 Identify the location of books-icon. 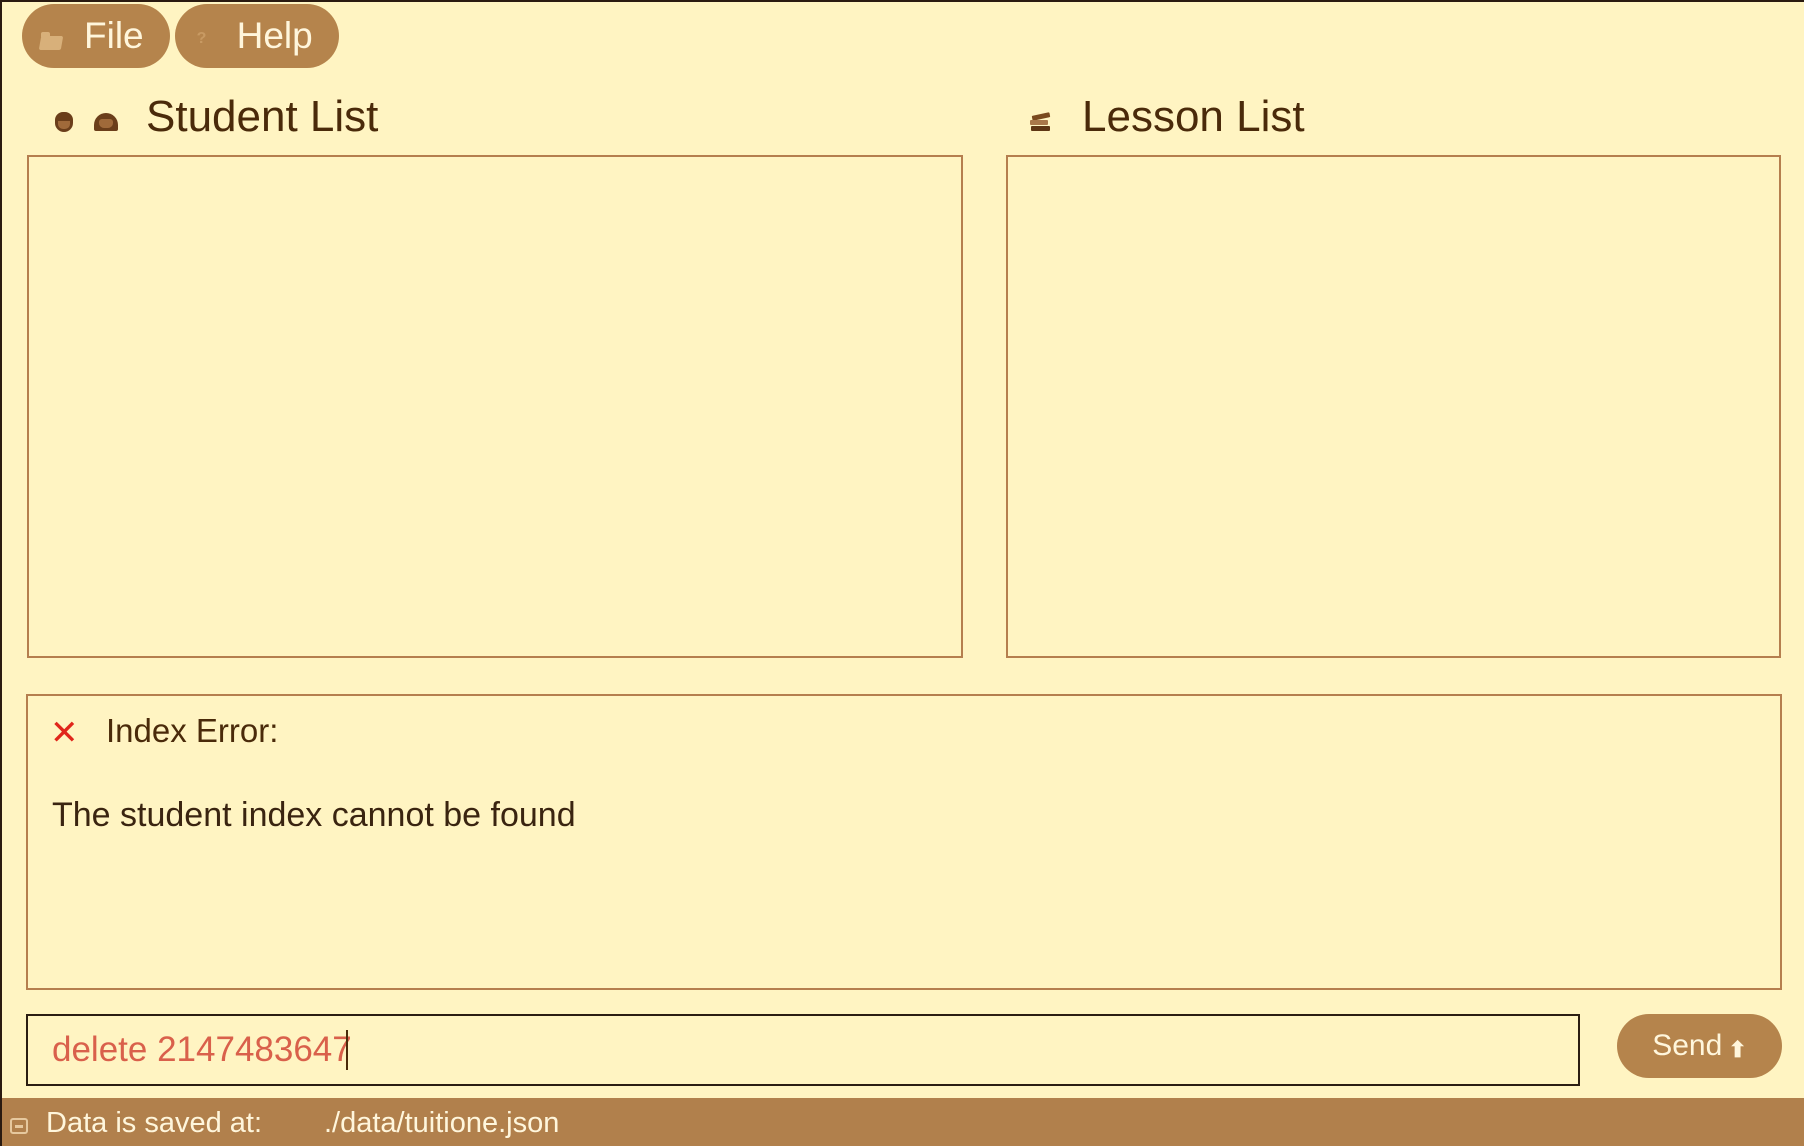
(1040, 117).